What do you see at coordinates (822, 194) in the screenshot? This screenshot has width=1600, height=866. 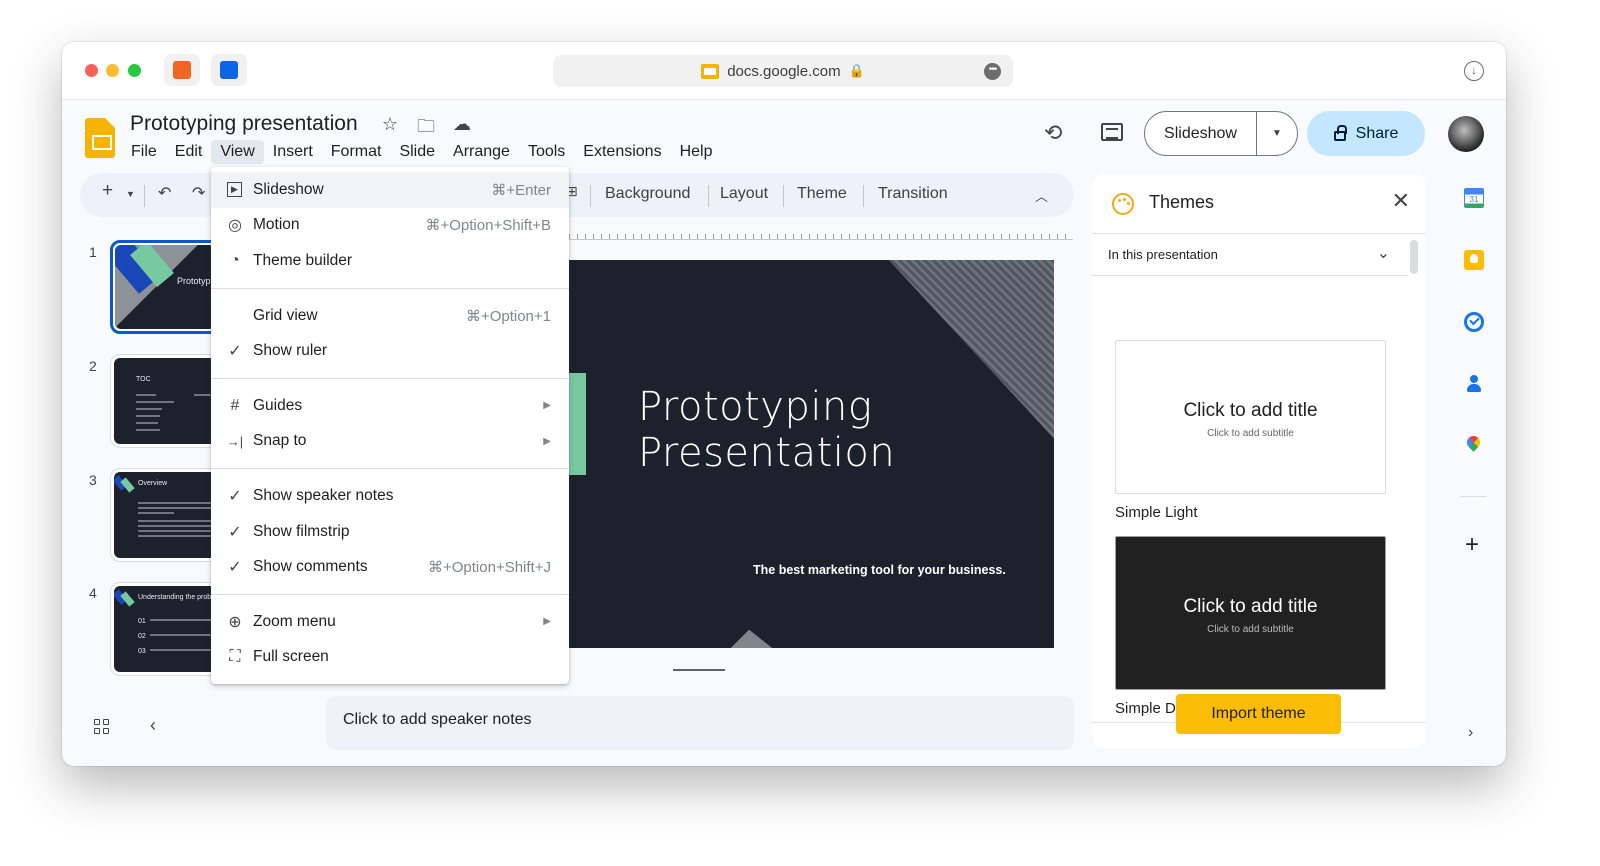 I see `toolbar-theme: Theme` at bounding box center [822, 194].